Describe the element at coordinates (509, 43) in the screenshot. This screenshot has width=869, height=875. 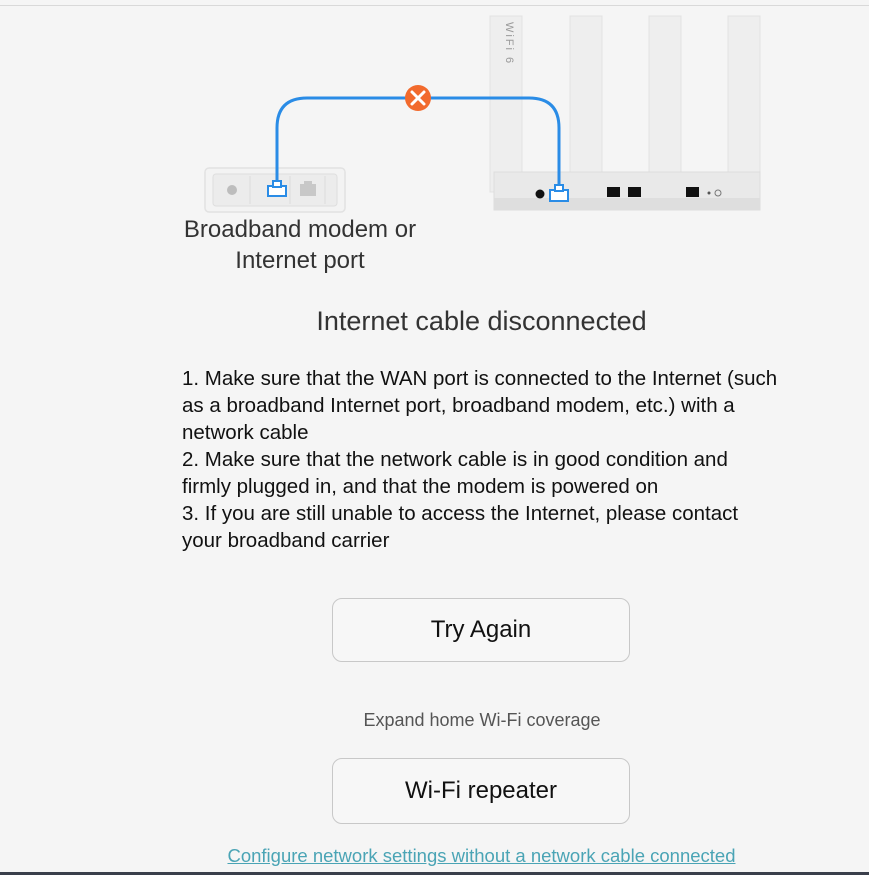
I see `router-brand-text: WiFi 6` at that location.